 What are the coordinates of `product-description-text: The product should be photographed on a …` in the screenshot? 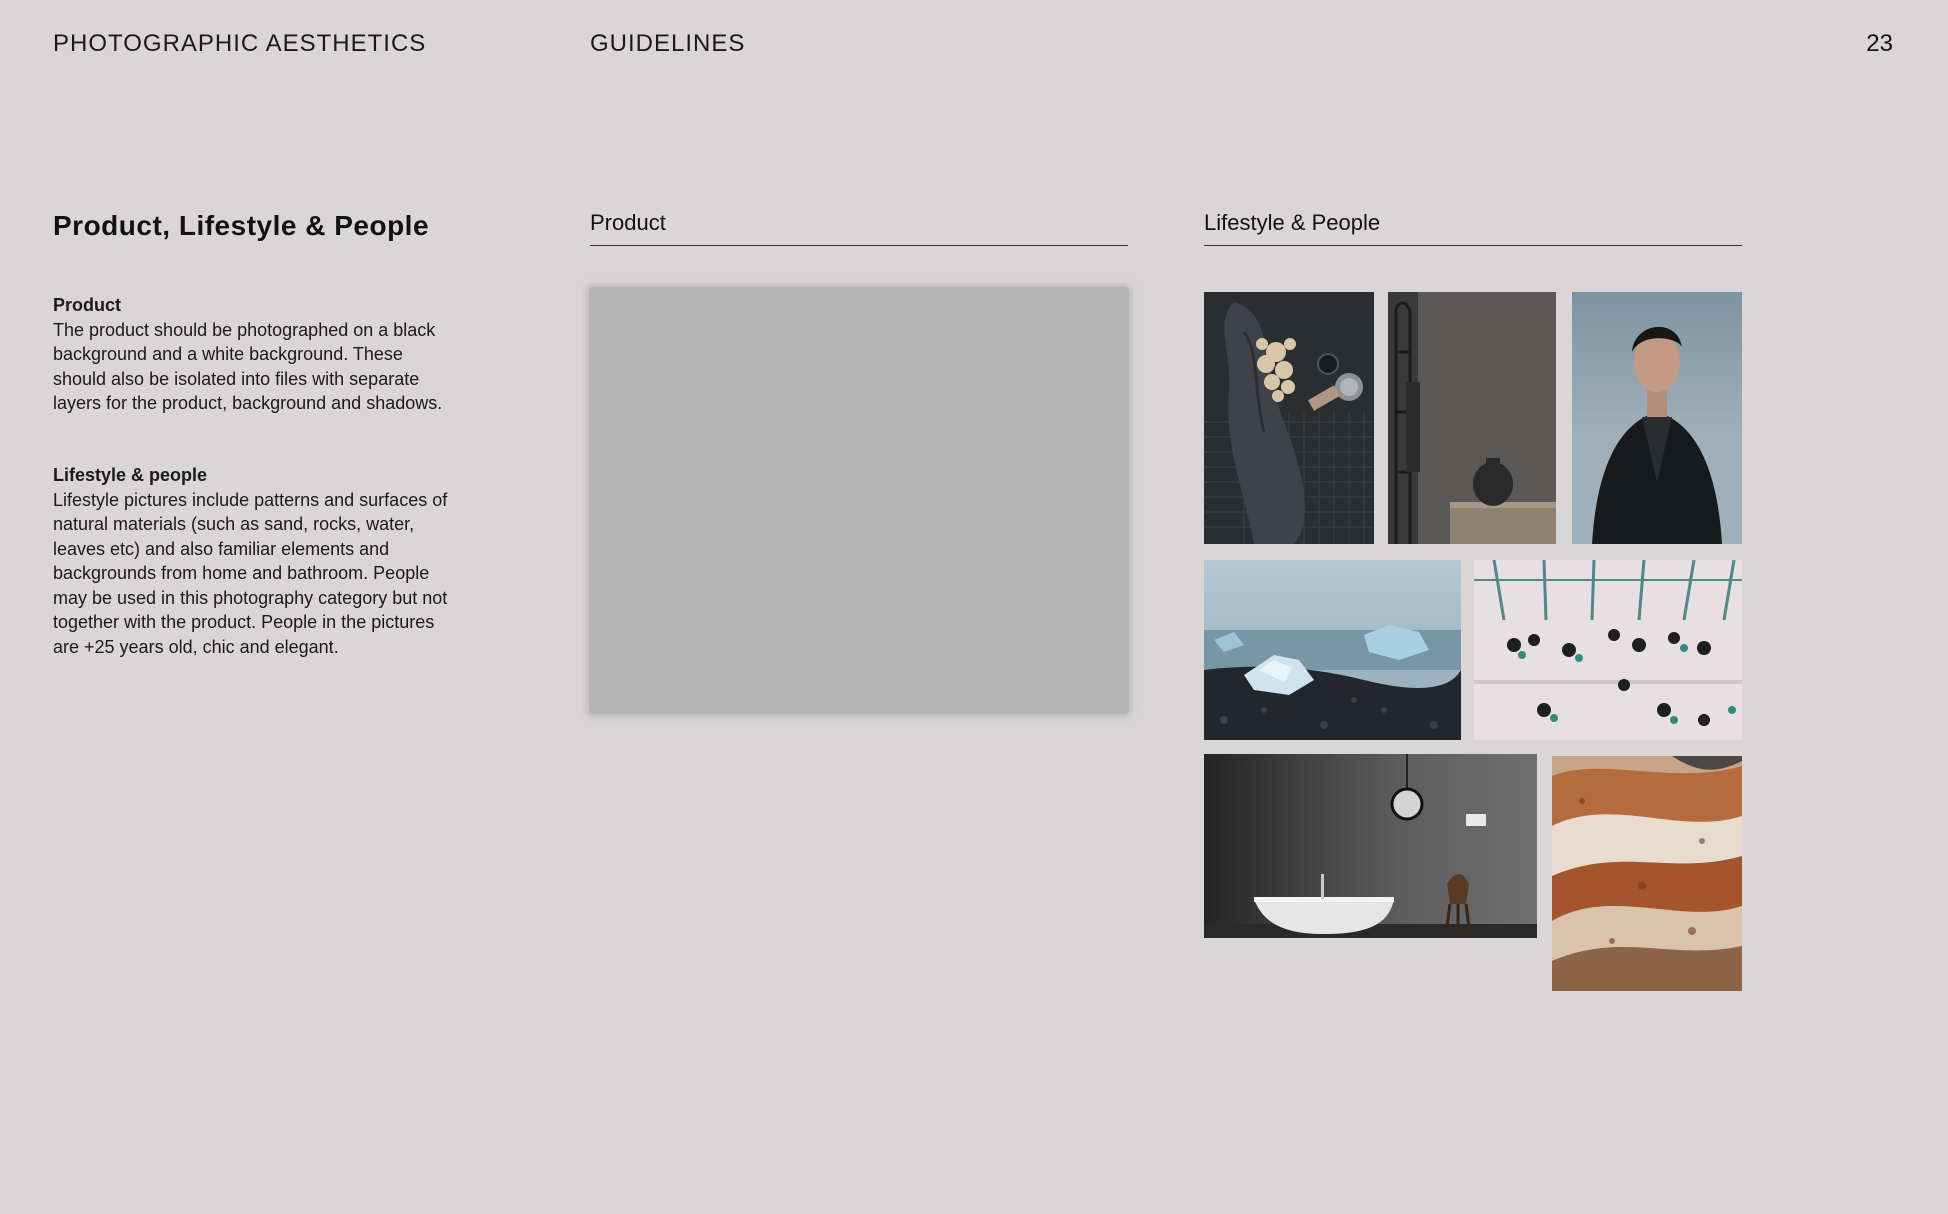 It's located at (248, 366).